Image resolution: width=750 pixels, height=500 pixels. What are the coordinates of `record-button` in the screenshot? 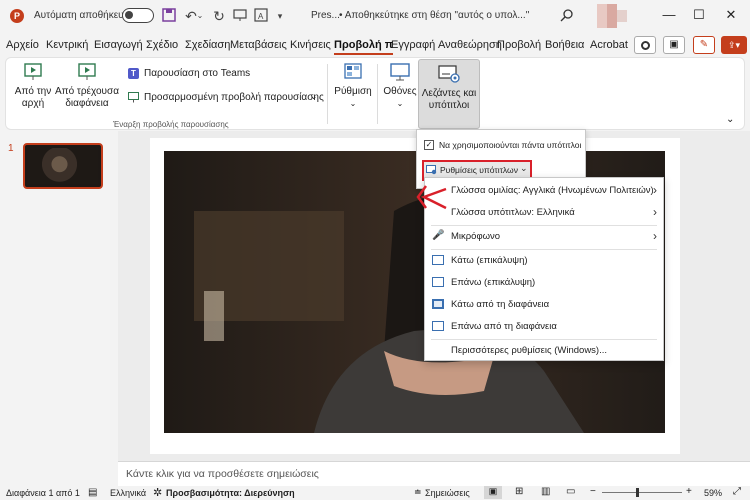 It's located at (645, 45).